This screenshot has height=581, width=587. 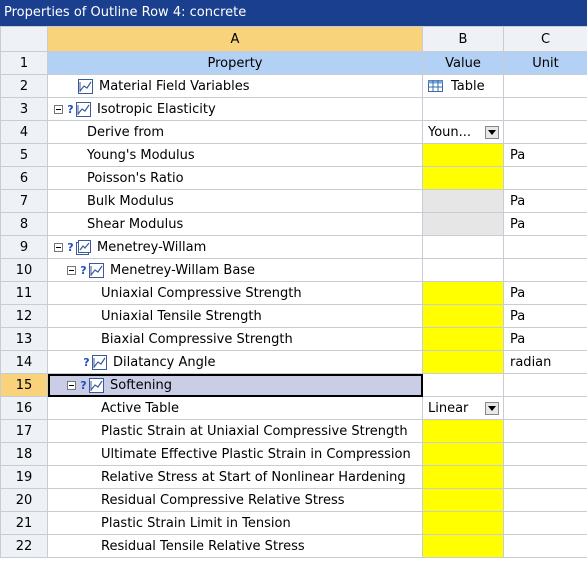 What do you see at coordinates (24, 63) in the screenshot?
I see `row-number: 1` at bounding box center [24, 63].